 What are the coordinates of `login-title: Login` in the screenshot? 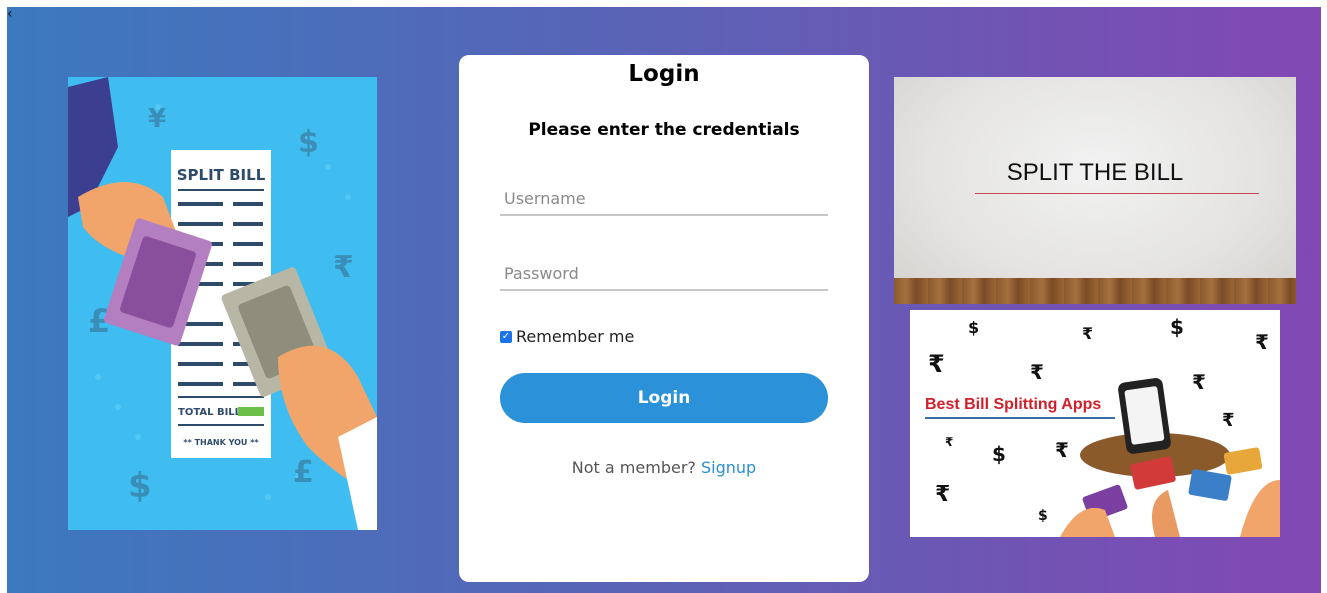 It's located at (664, 74).